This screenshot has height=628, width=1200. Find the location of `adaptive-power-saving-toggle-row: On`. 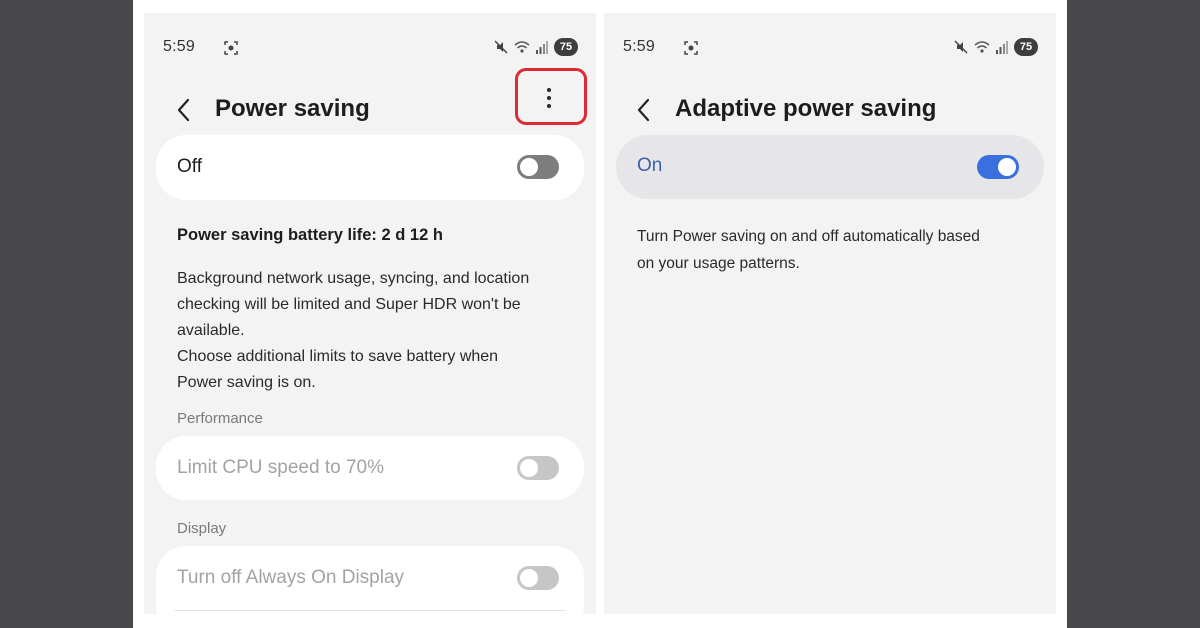

adaptive-power-saving-toggle-row: On is located at coordinates (830, 167).